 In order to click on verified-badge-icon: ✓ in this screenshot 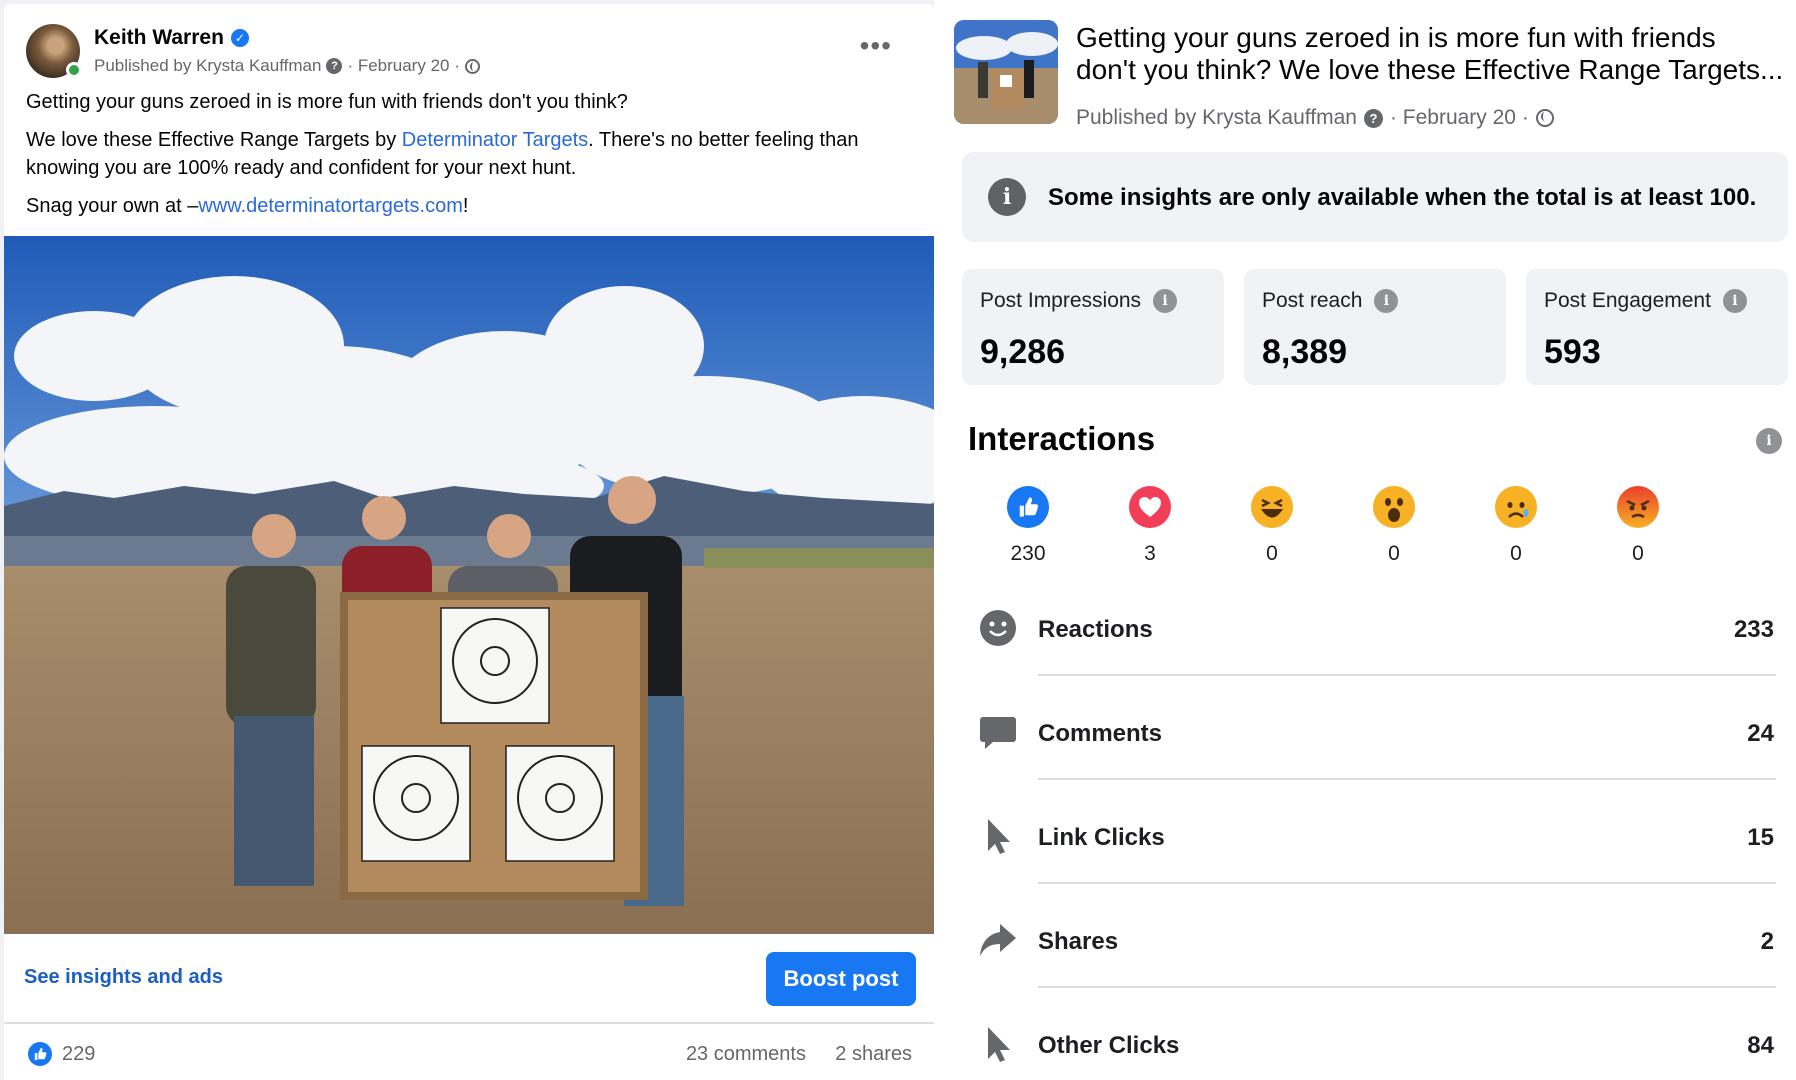, I will do `click(239, 38)`.